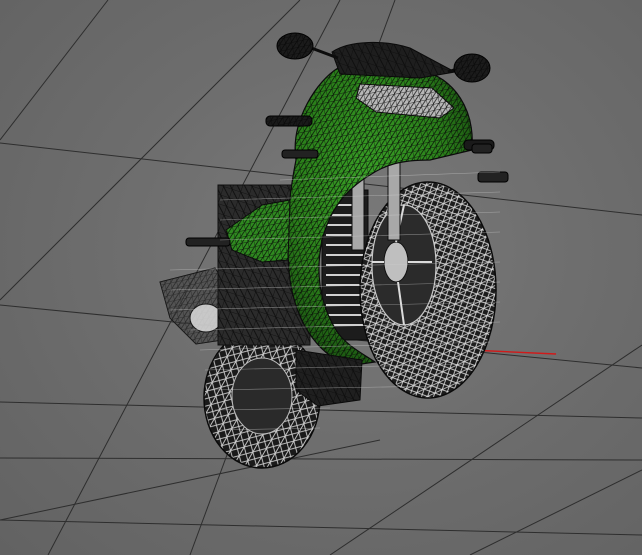 This screenshot has width=642, height=555. Describe the element at coordinates (469, 68) in the screenshot. I see `right-mirror` at that location.